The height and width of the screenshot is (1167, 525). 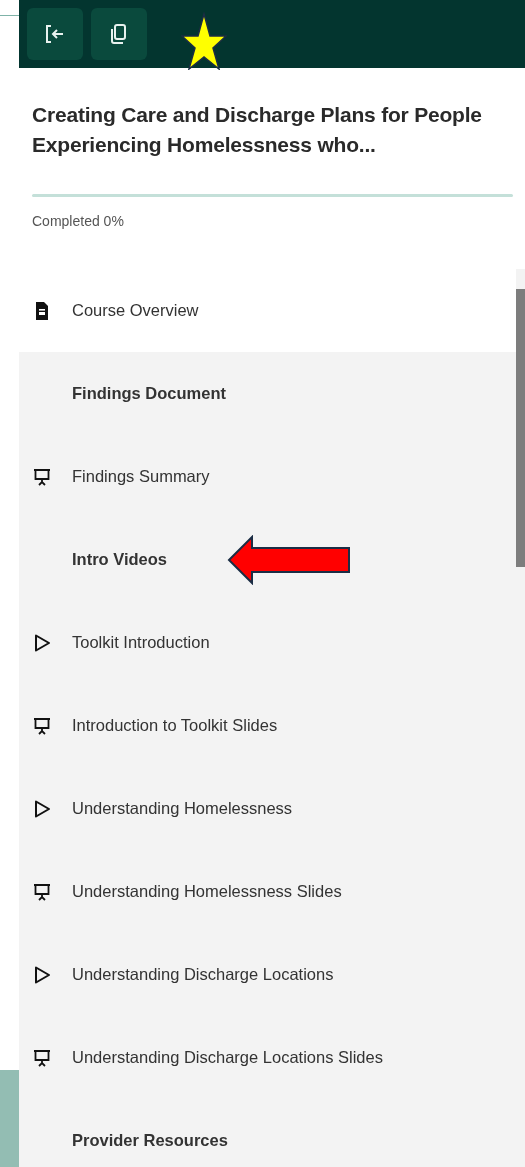 I want to click on exit-icon, so click(x=55, y=34).